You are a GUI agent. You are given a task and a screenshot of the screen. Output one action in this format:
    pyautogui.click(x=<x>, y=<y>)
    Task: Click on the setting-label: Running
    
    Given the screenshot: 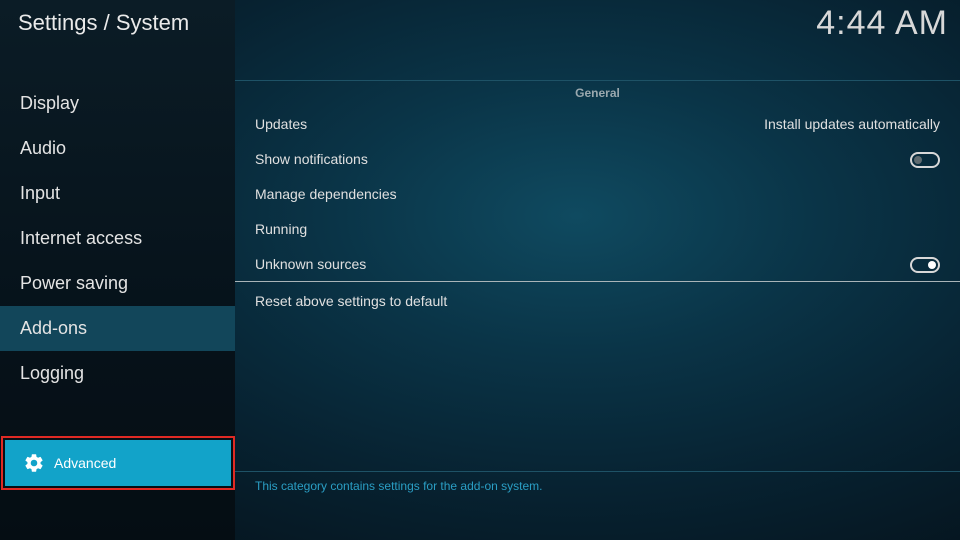 What is the action you would take?
    pyautogui.click(x=281, y=229)
    